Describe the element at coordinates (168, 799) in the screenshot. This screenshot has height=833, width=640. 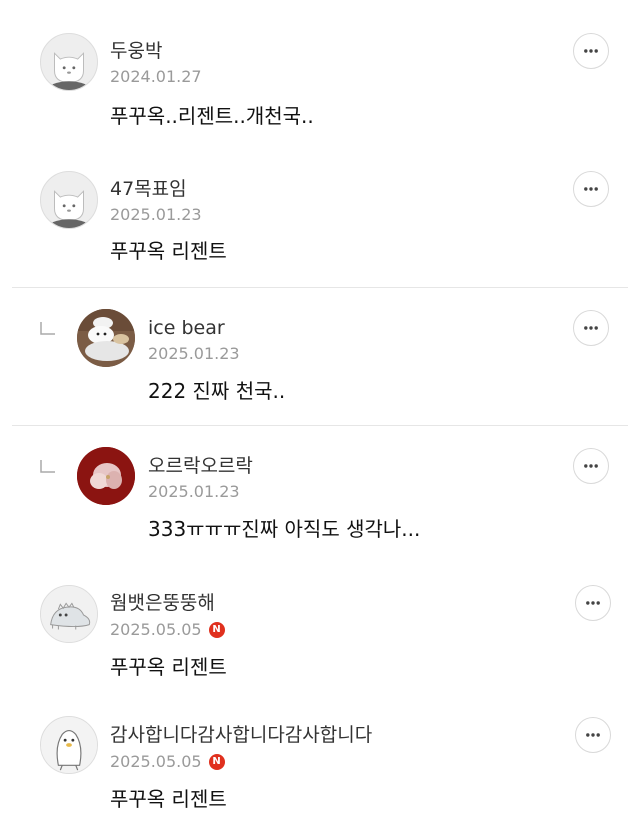
I see `comment-text: 푸꾸옥 리젠트` at that location.